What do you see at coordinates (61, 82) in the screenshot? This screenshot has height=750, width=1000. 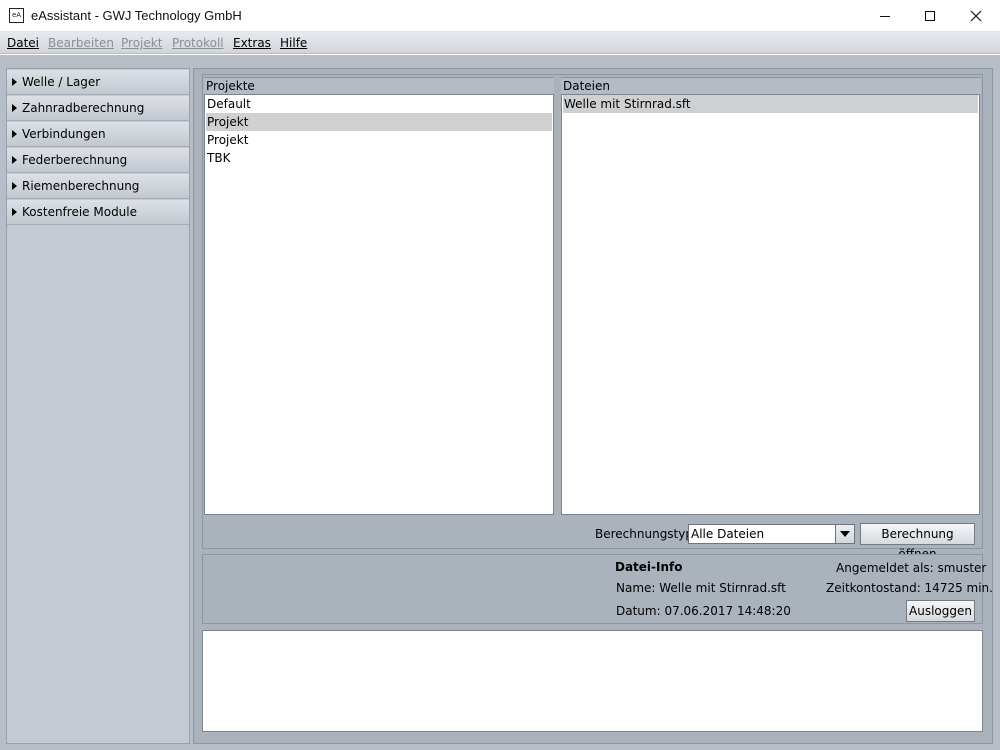 I see `sidebar-item-label: Welle / Lager` at bounding box center [61, 82].